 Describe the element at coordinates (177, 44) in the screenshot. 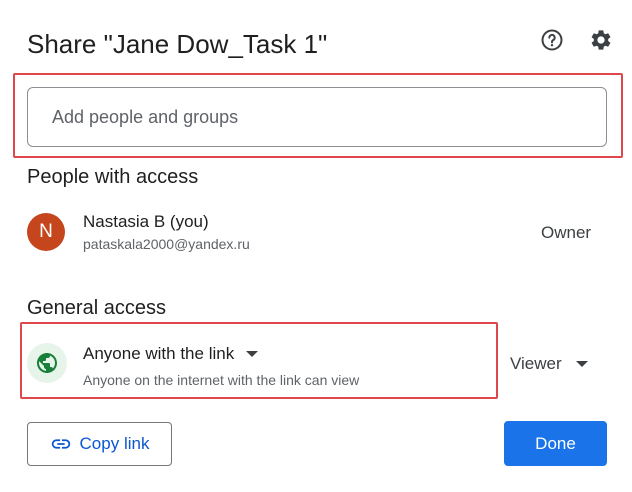

I see `dialog-title: Share "Jane Dow_Task 1"` at that location.